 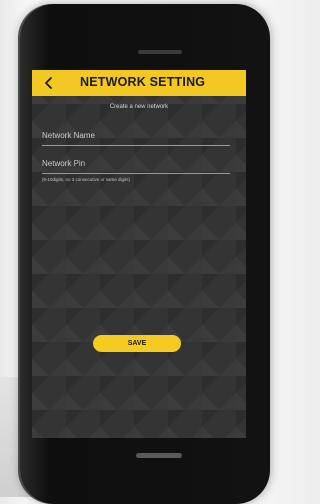 What do you see at coordinates (159, 455) in the screenshot?
I see `home-indicator` at bounding box center [159, 455].